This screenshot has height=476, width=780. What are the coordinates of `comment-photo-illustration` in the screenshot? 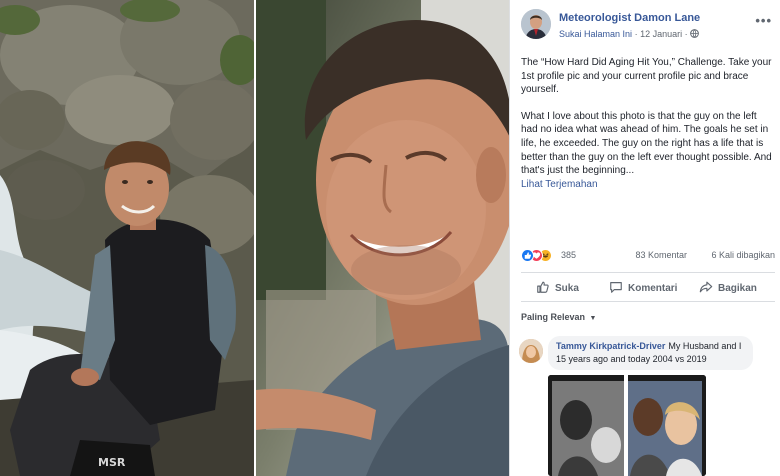 It's located at (627, 425).